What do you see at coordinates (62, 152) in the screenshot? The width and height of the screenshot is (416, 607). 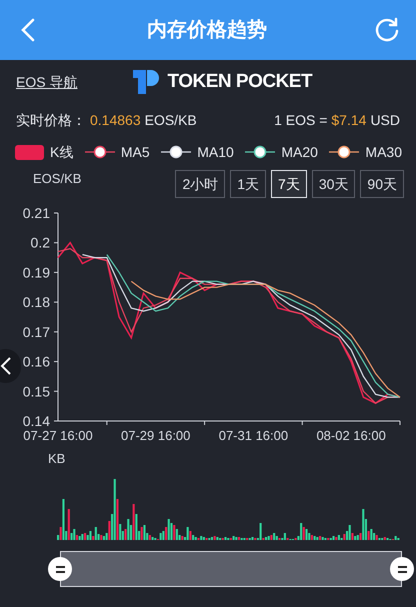 I see `legend-label: K线` at bounding box center [62, 152].